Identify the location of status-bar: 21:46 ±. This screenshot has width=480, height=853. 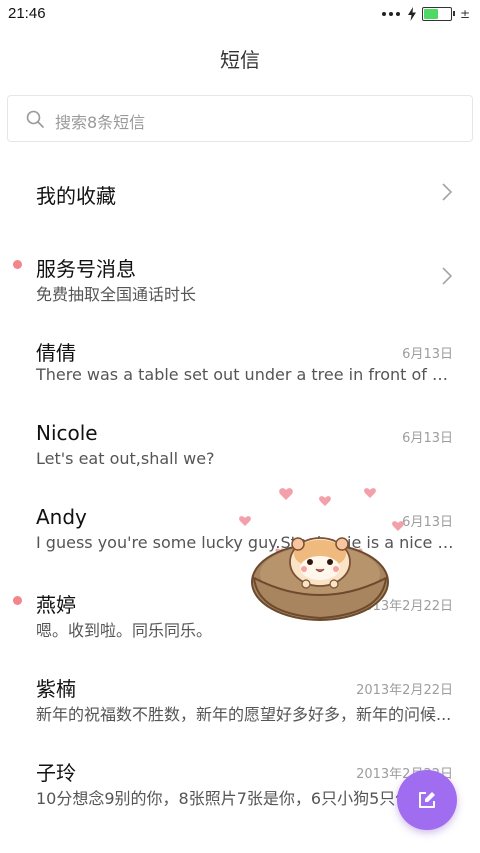
(240, 14).